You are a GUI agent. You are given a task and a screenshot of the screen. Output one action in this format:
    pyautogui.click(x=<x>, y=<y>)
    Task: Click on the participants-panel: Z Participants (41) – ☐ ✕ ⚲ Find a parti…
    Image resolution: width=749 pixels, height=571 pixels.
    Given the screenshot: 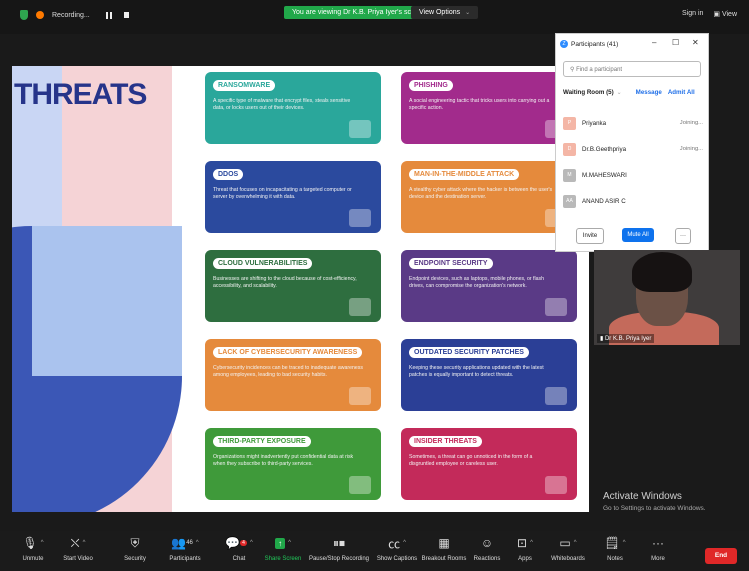 What is the action you would take?
    pyautogui.click(x=632, y=142)
    